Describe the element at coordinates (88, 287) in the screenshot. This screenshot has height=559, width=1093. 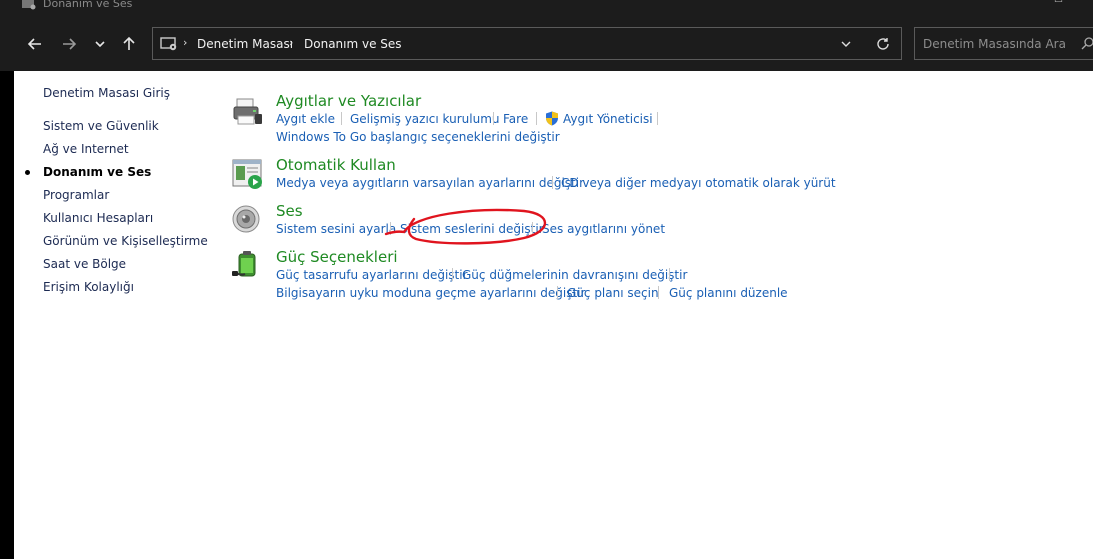
I see `sidebar-item-ease-of-access: Erişim Kolaylığı` at that location.